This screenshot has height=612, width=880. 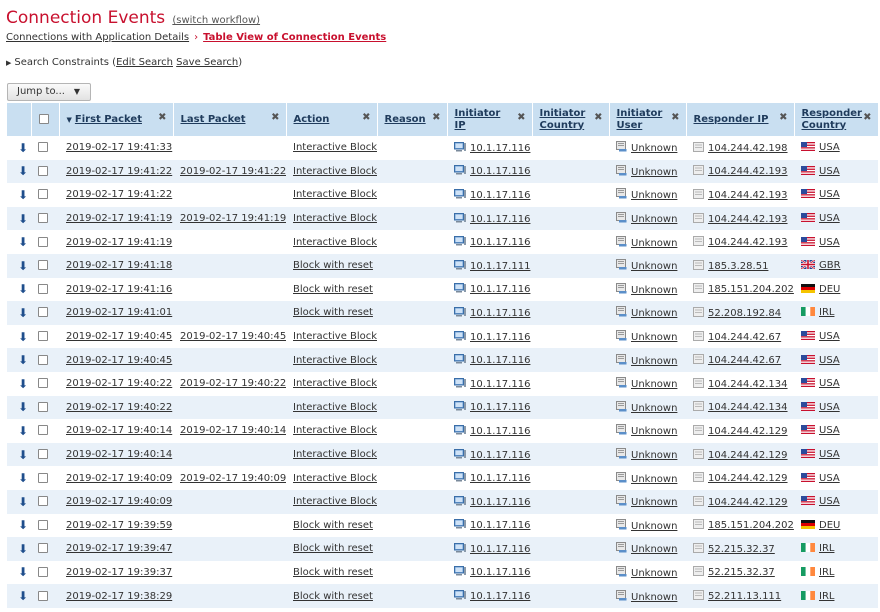 I want to click on responder-country-link: IRL, so click(x=826, y=572).